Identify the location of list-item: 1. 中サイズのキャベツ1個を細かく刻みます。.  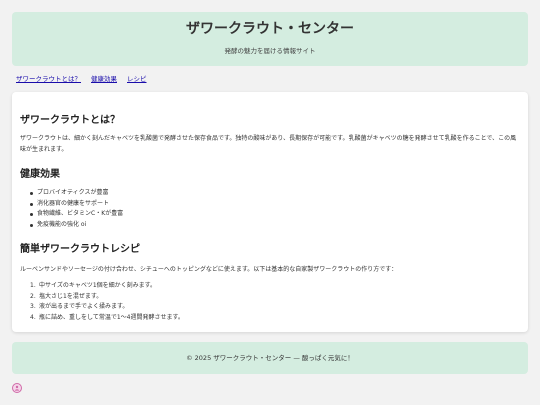
(107, 286).